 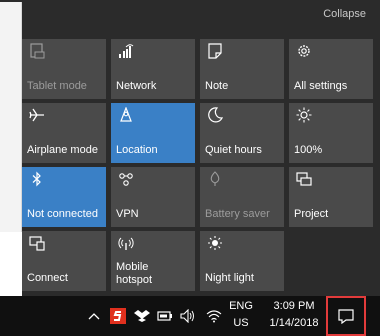 What do you see at coordinates (62, 150) in the screenshot?
I see `tile-label: Airplane mode` at bounding box center [62, 150].